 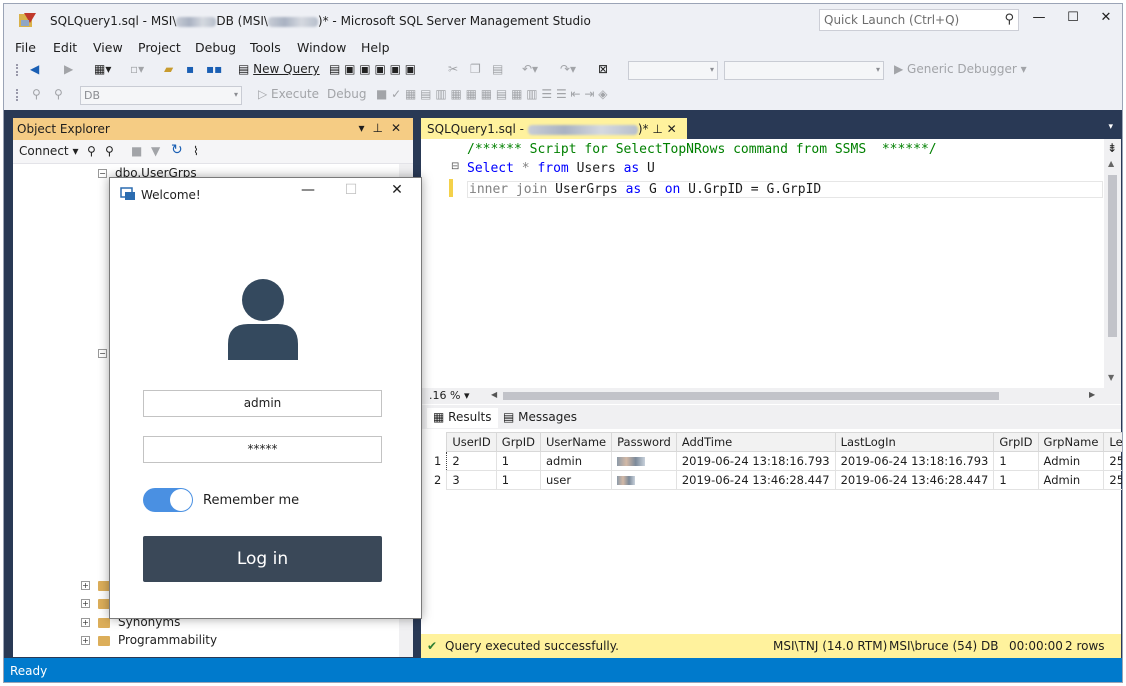 I want to click on back-icon: ◀, so click(x=34, y=70).